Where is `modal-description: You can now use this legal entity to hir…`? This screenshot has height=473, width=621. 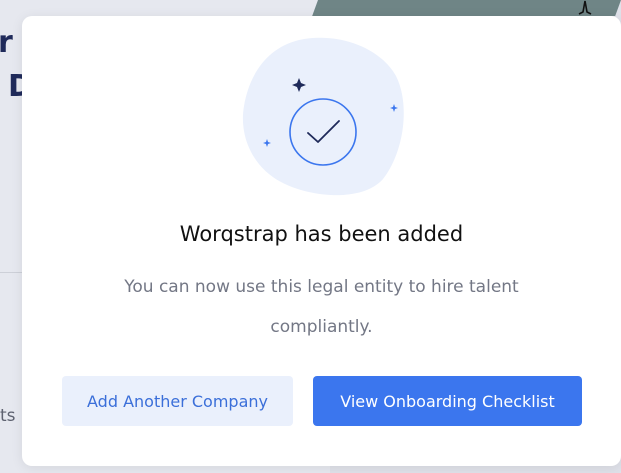 modal-description: You can now use this legal entity to hir… is located at coordinates (321, 307).